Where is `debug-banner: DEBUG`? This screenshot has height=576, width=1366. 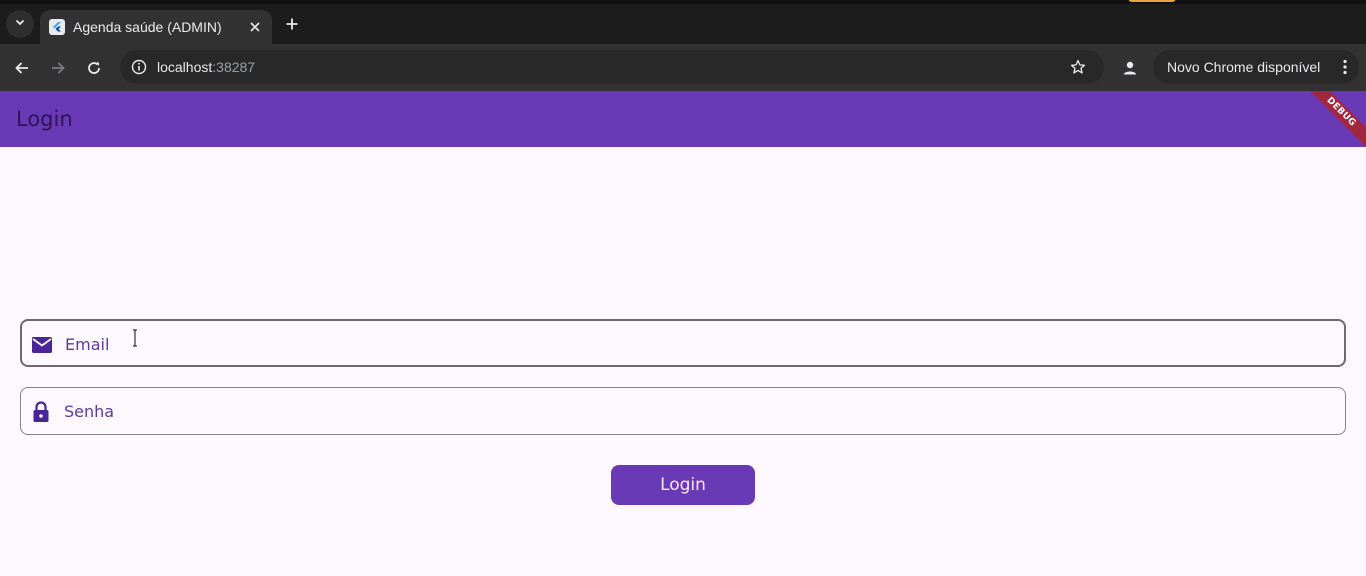
debug-banner: DEBUG is located at coordinates (1331, 119).